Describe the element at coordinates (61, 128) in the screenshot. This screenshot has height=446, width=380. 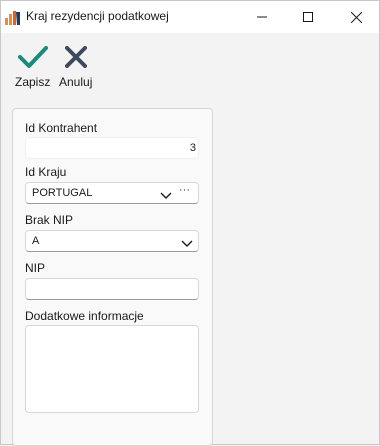
I see `id-kontrahent-label: Id Kontrahent` at that location.